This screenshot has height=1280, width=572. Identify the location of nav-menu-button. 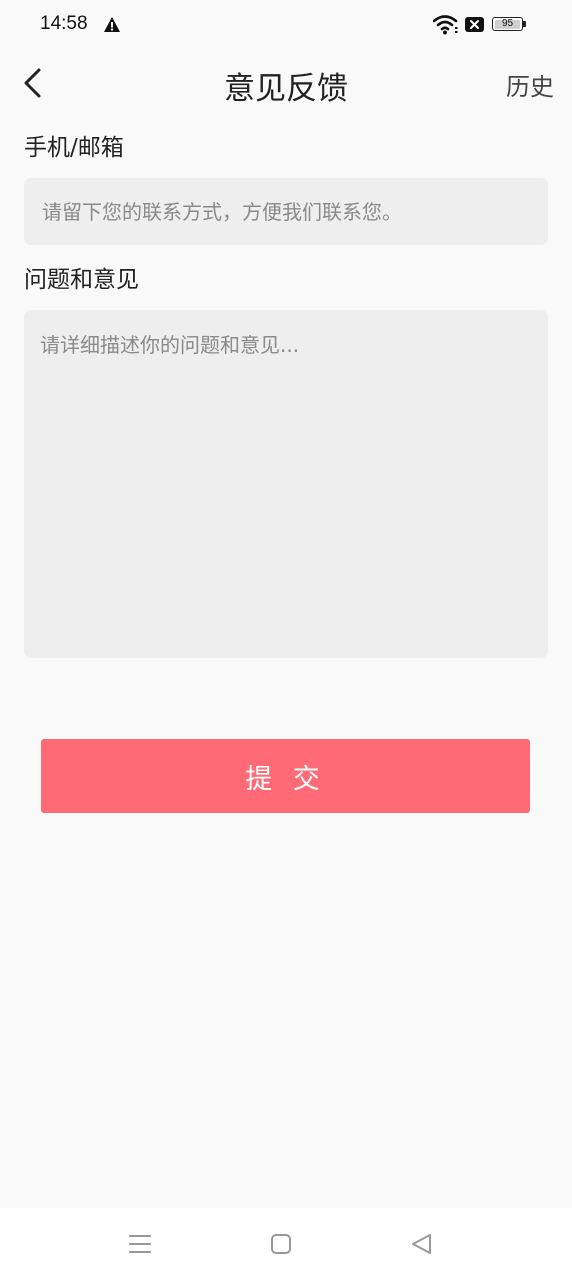
(140, 1244).